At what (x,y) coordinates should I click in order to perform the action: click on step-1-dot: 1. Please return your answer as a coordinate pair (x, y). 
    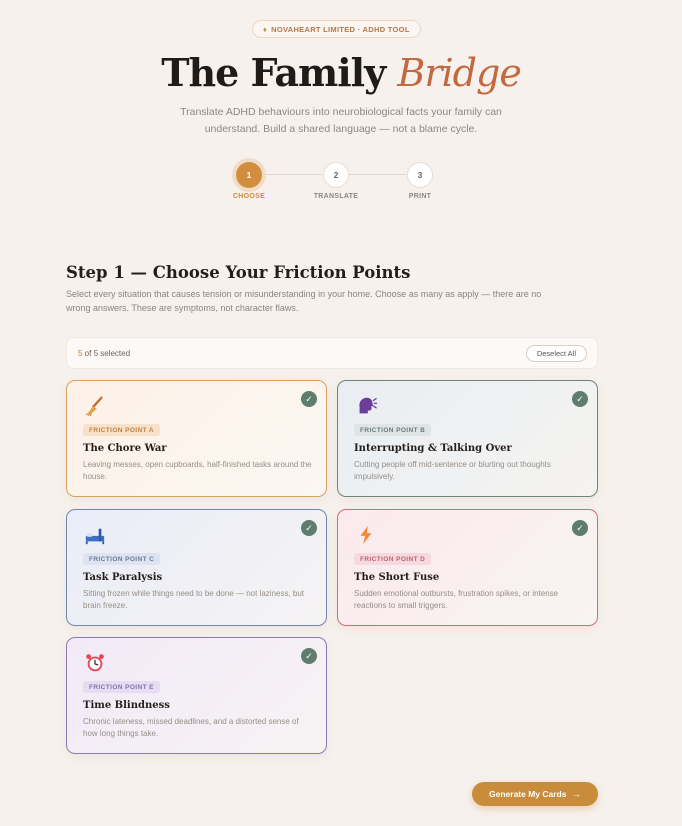
    Looking at the image, I should click on (249, 175).